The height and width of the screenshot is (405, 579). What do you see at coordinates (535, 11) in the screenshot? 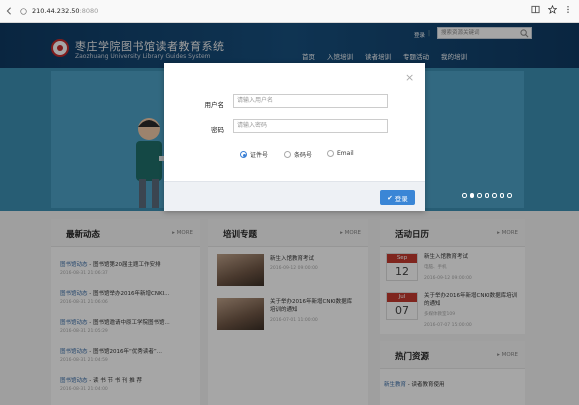
I see `reader-mode-icon` at bounding box center [535, 11].